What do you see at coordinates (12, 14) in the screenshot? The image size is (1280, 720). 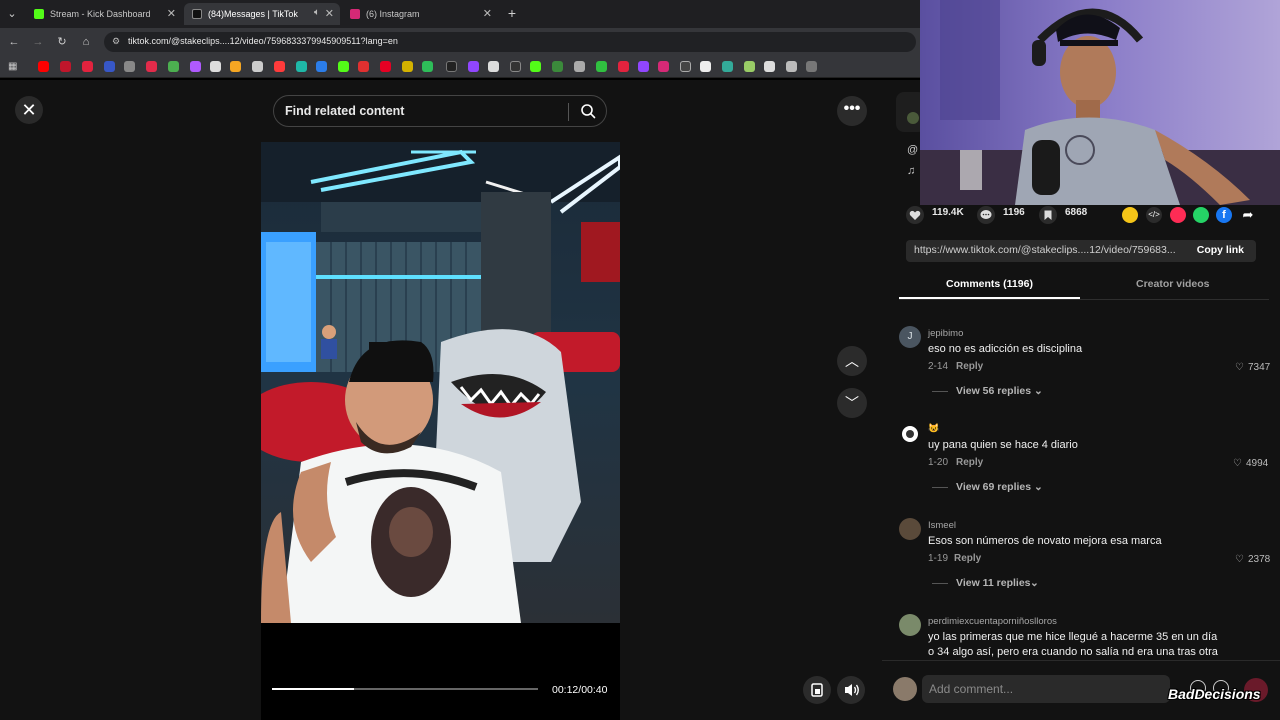 I see `tab-list-icon: ⌄` at bounding box center [12, 14].